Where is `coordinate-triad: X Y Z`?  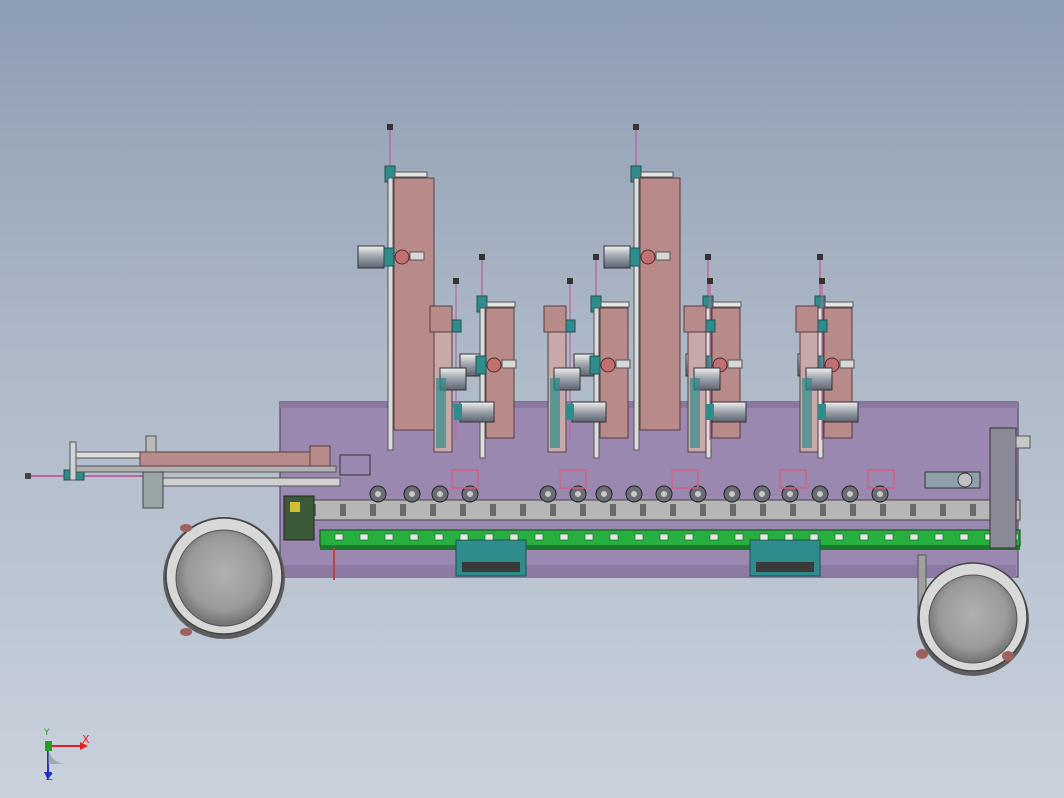 coordinate-triad: X Y Z is located at coordinates (71, 758).